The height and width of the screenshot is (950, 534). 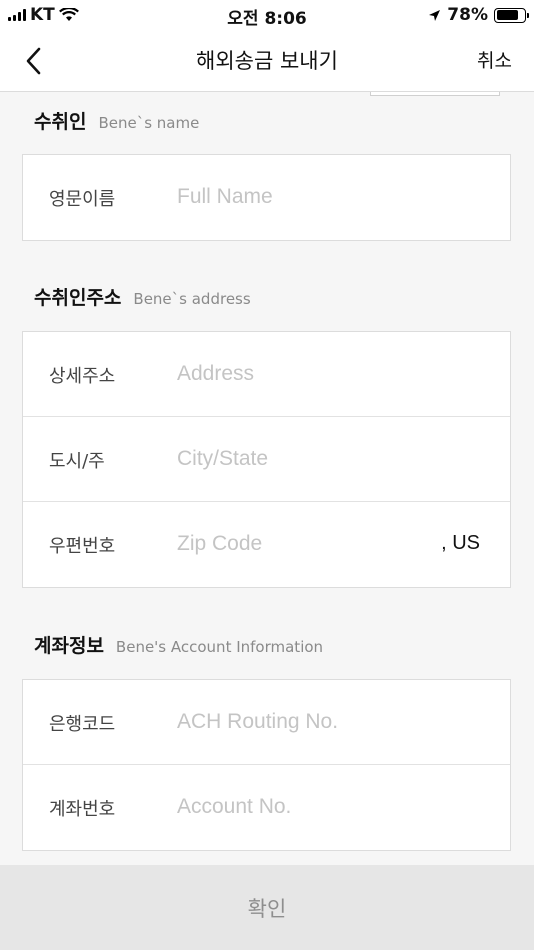 I want to click on form-row-account-number: 계좌번호, so click(x=266, y=807).